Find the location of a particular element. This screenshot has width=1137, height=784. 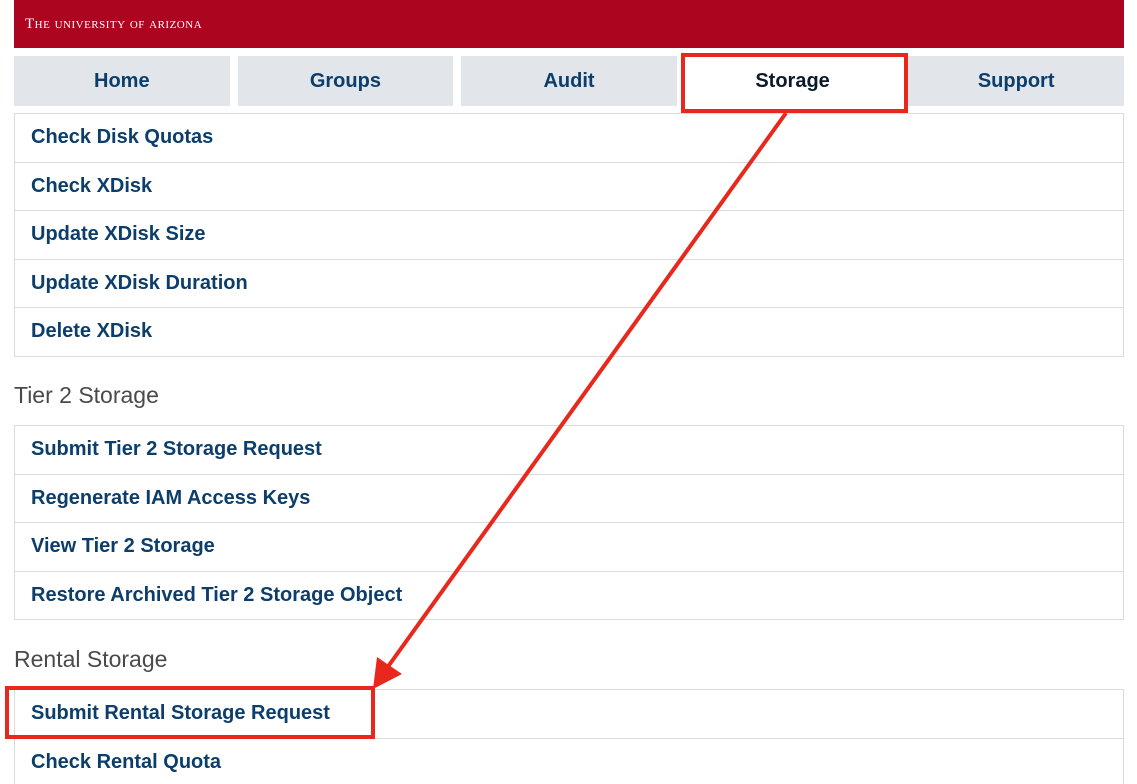

tab-home: Home is located at coordinates (122, 81).